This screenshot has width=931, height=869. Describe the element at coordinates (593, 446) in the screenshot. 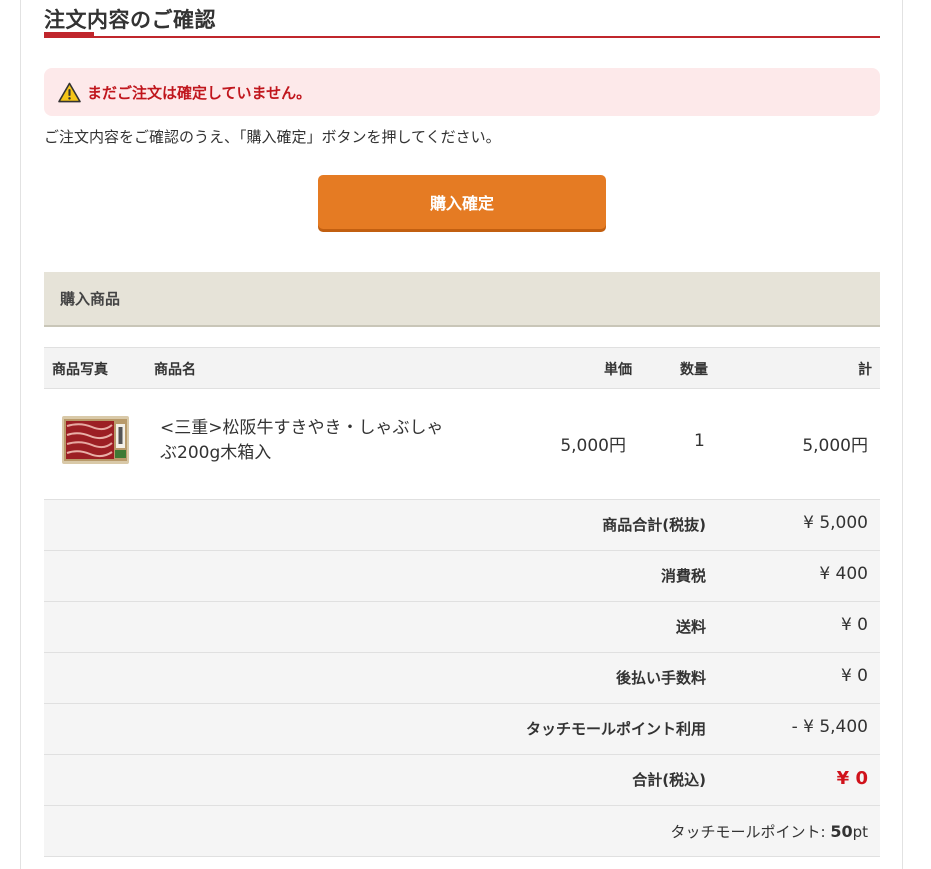

I see `product-unit-price: 5,000円` at that location.